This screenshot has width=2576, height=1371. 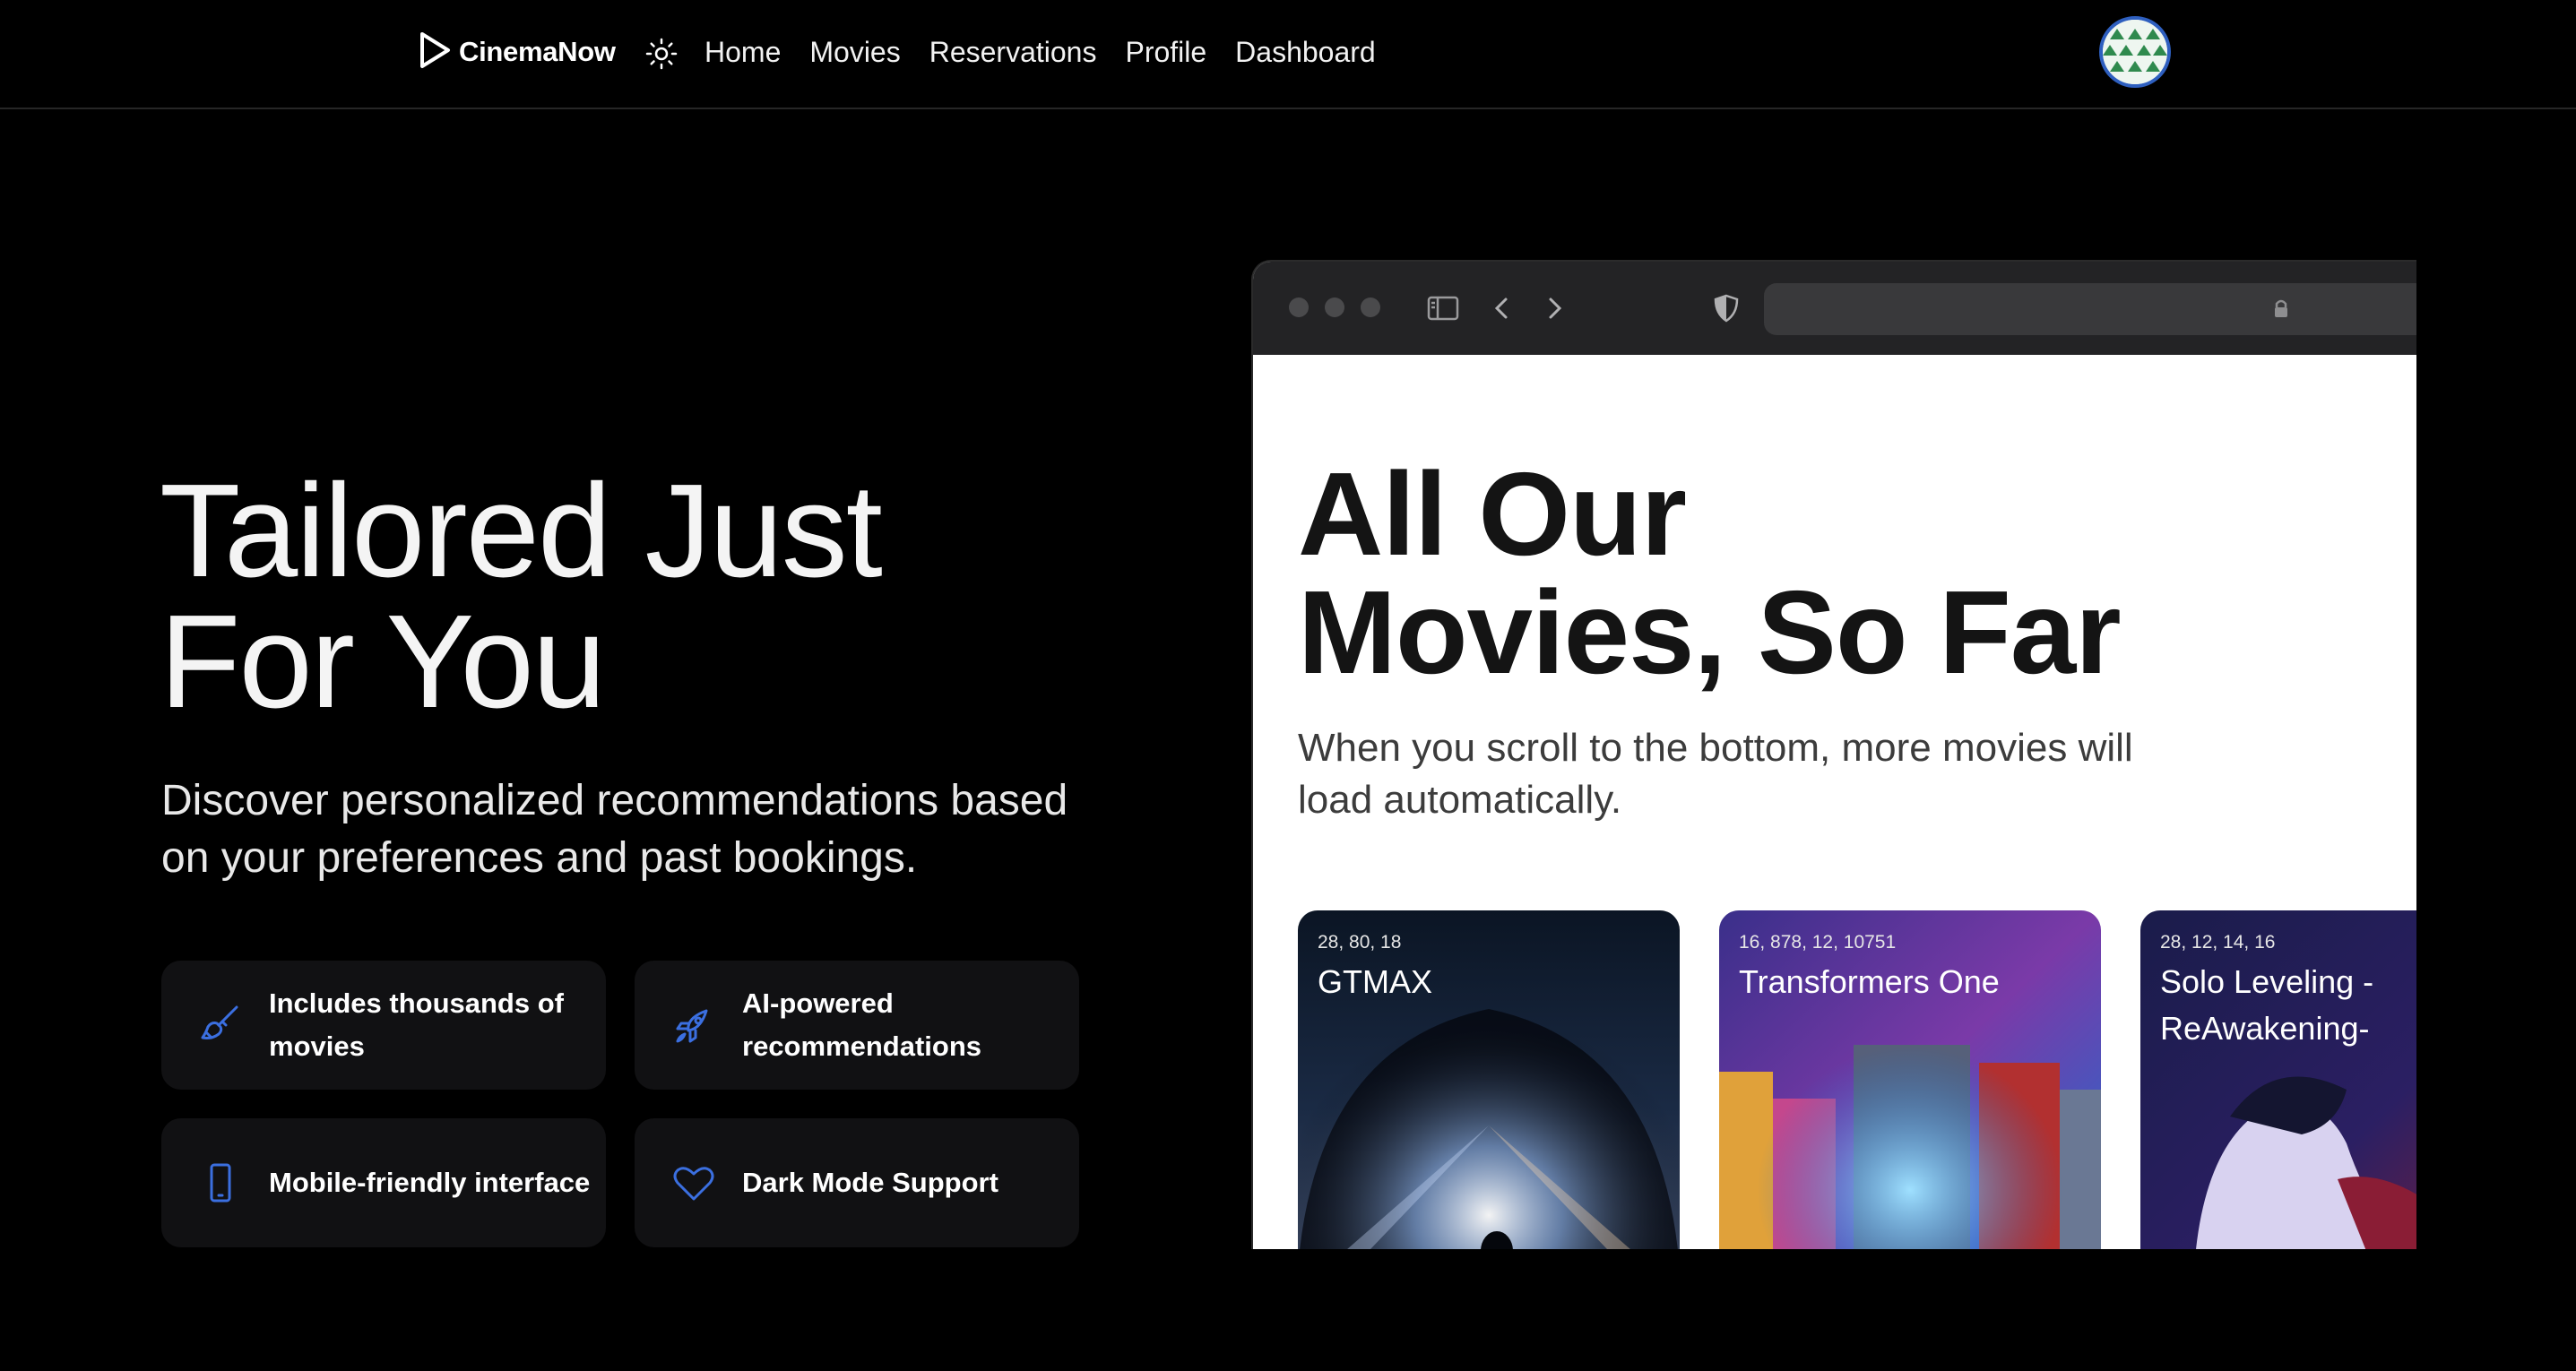 What do you see at coordinates (1370, 307) in the screenshot?
I see `window-maximize-dot` at bounding box center [1370, 307].